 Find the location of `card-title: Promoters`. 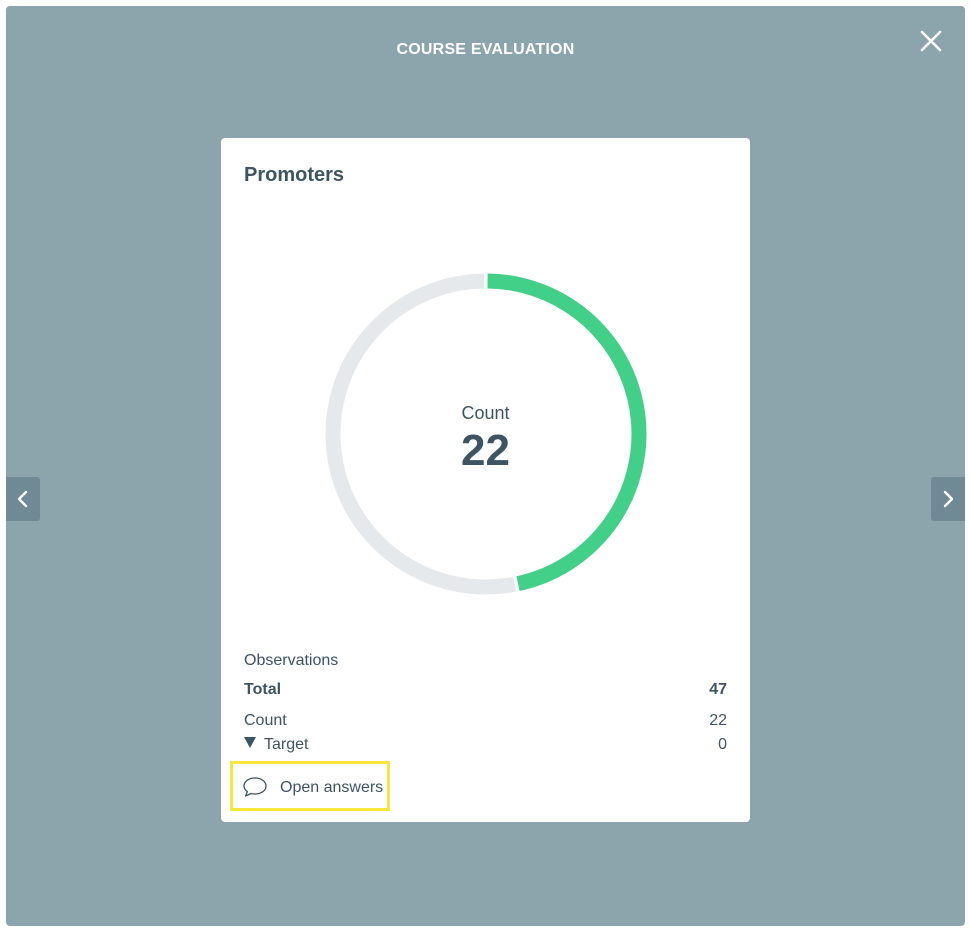

card-title: Promoters is located at coordinates (294, 175).